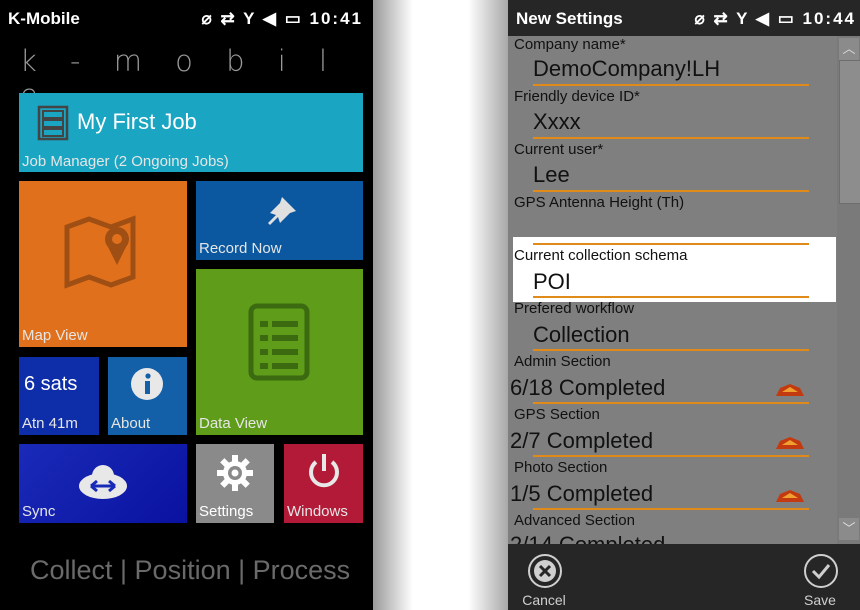  What do you see at coordinates (684, 577) in the screenshot?
I see `app-bar: Cancel Save` at bounding box center [684, 577].